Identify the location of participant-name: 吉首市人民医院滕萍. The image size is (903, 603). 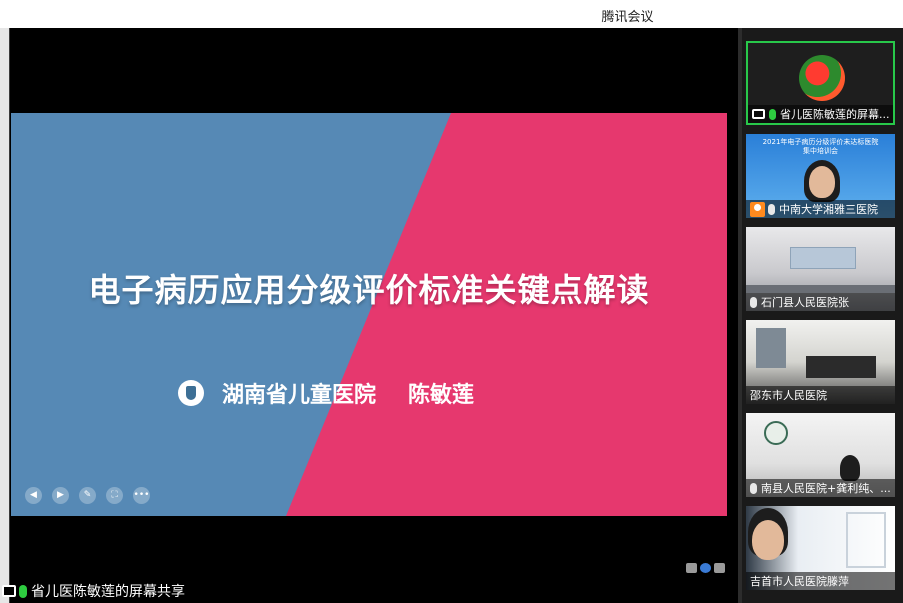
(799, 581).